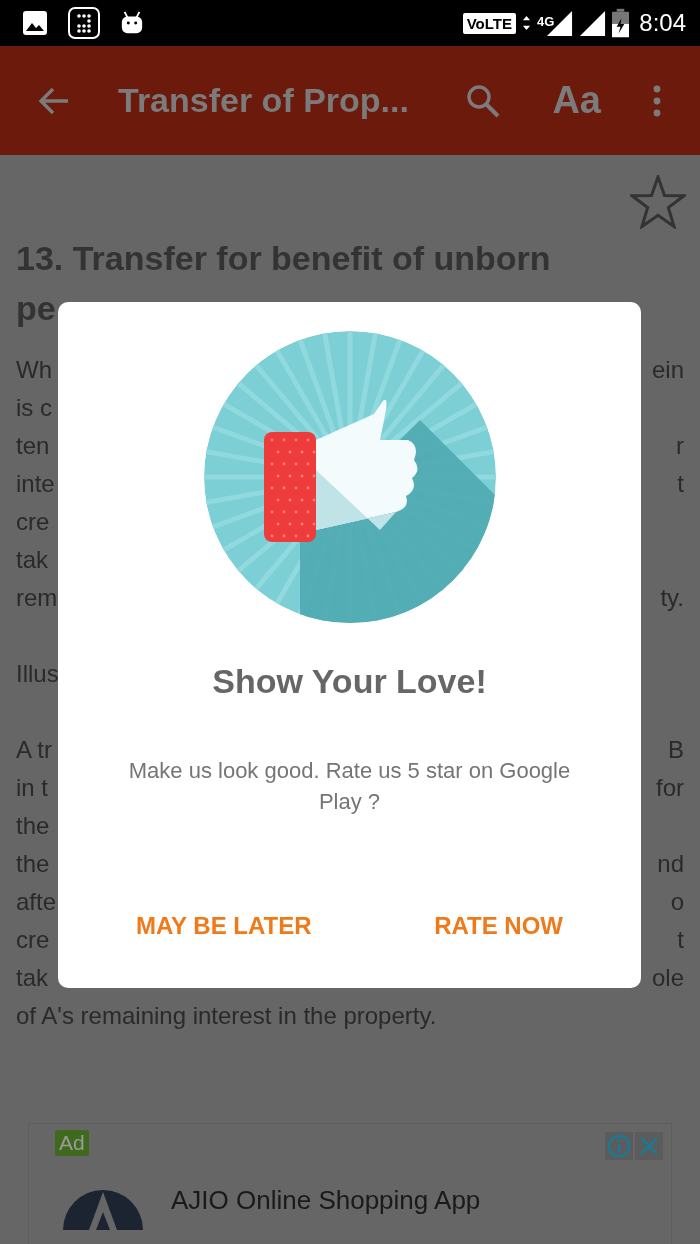  I want to click on battery-icon, so click(621, 23).